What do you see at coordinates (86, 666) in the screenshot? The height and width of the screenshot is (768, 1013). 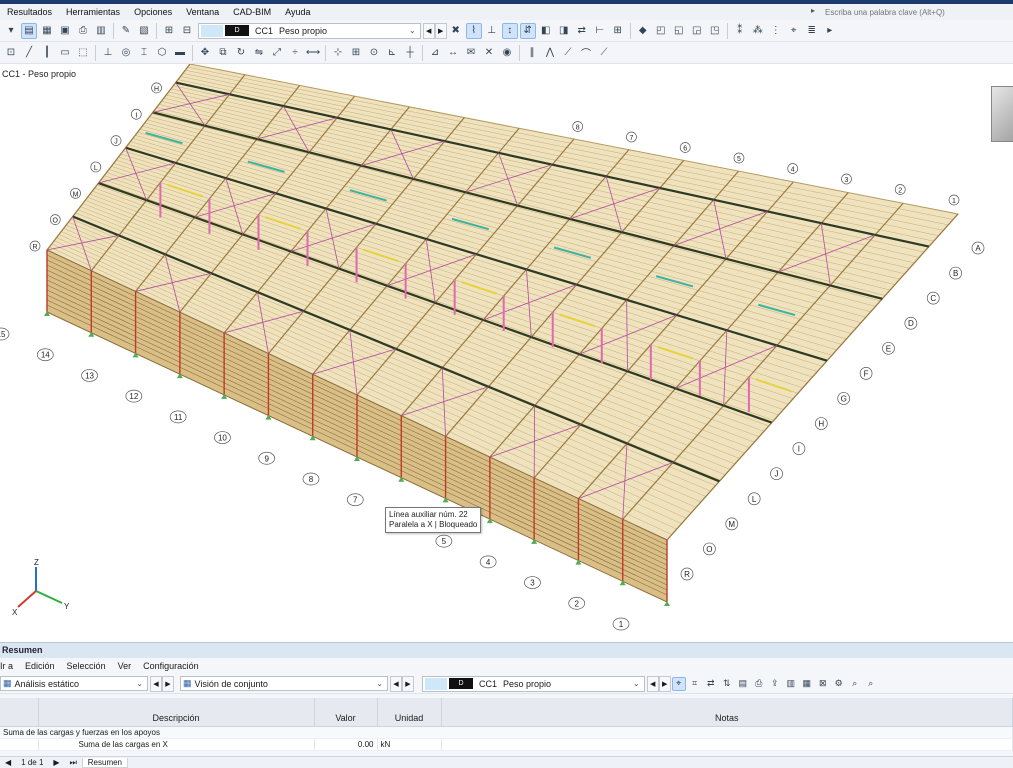 I see `panel-menu-selection: Selección` at bounding box center [86, 666].